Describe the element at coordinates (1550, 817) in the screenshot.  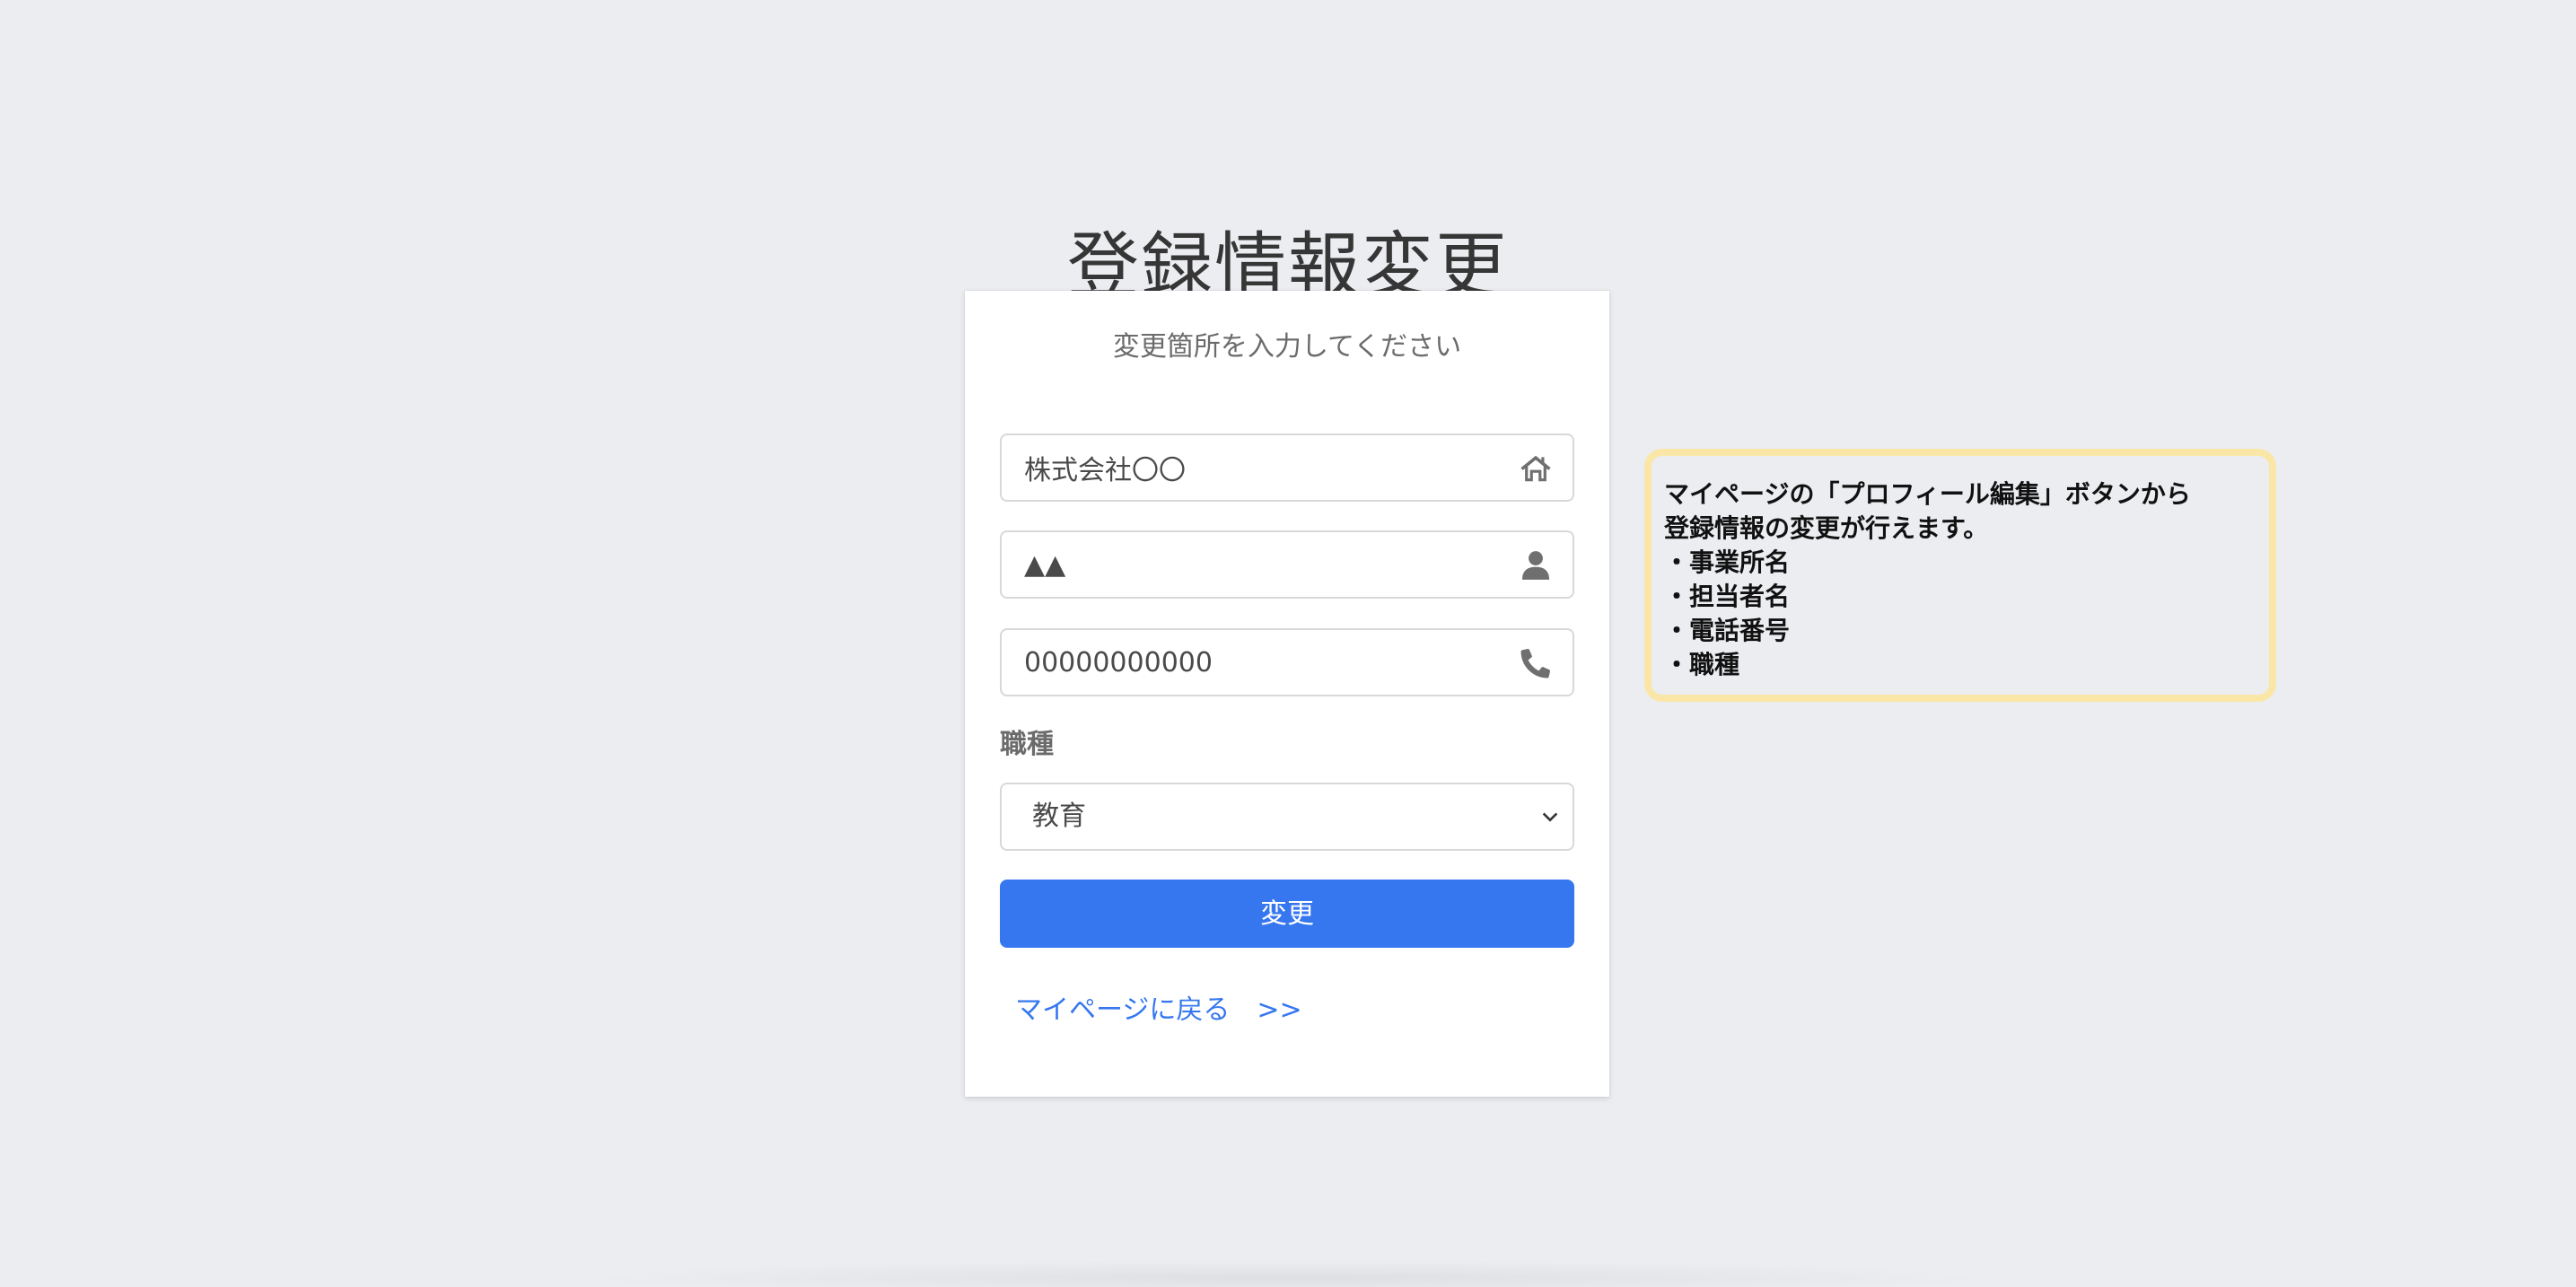
I see `chevron-down-icon` at that location.